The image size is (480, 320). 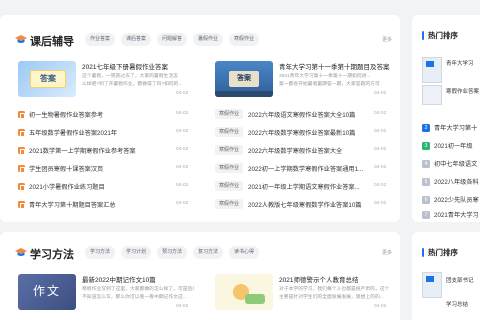 I want to click on featured-title: 最新2022中期记作文10篇, so click(x=119, y=279).